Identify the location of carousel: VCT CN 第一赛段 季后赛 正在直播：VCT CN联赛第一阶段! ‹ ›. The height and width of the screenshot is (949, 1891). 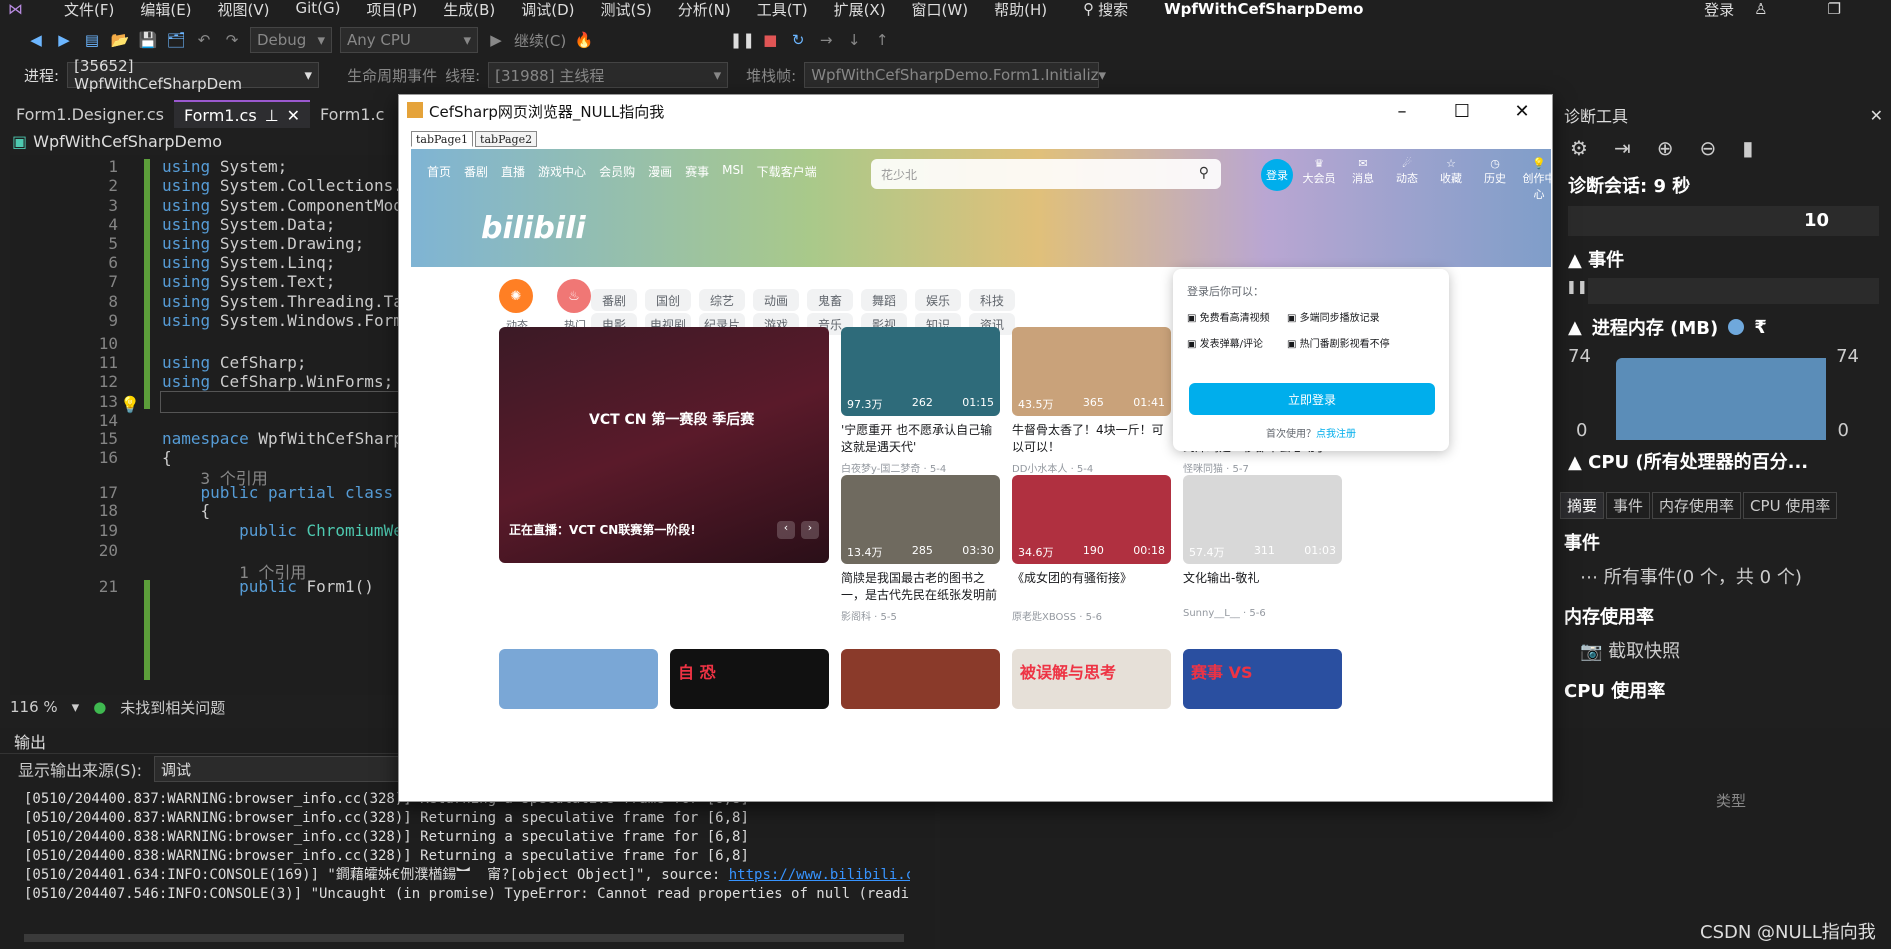
(664, 445).